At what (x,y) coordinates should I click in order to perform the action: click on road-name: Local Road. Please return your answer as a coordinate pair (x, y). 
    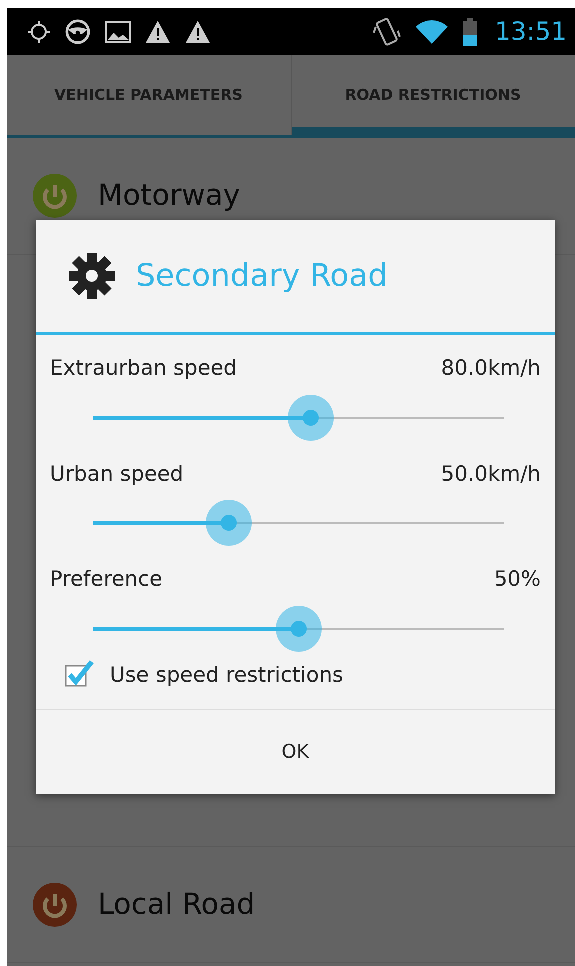
    Looking at the image, I should click on (177, 904).